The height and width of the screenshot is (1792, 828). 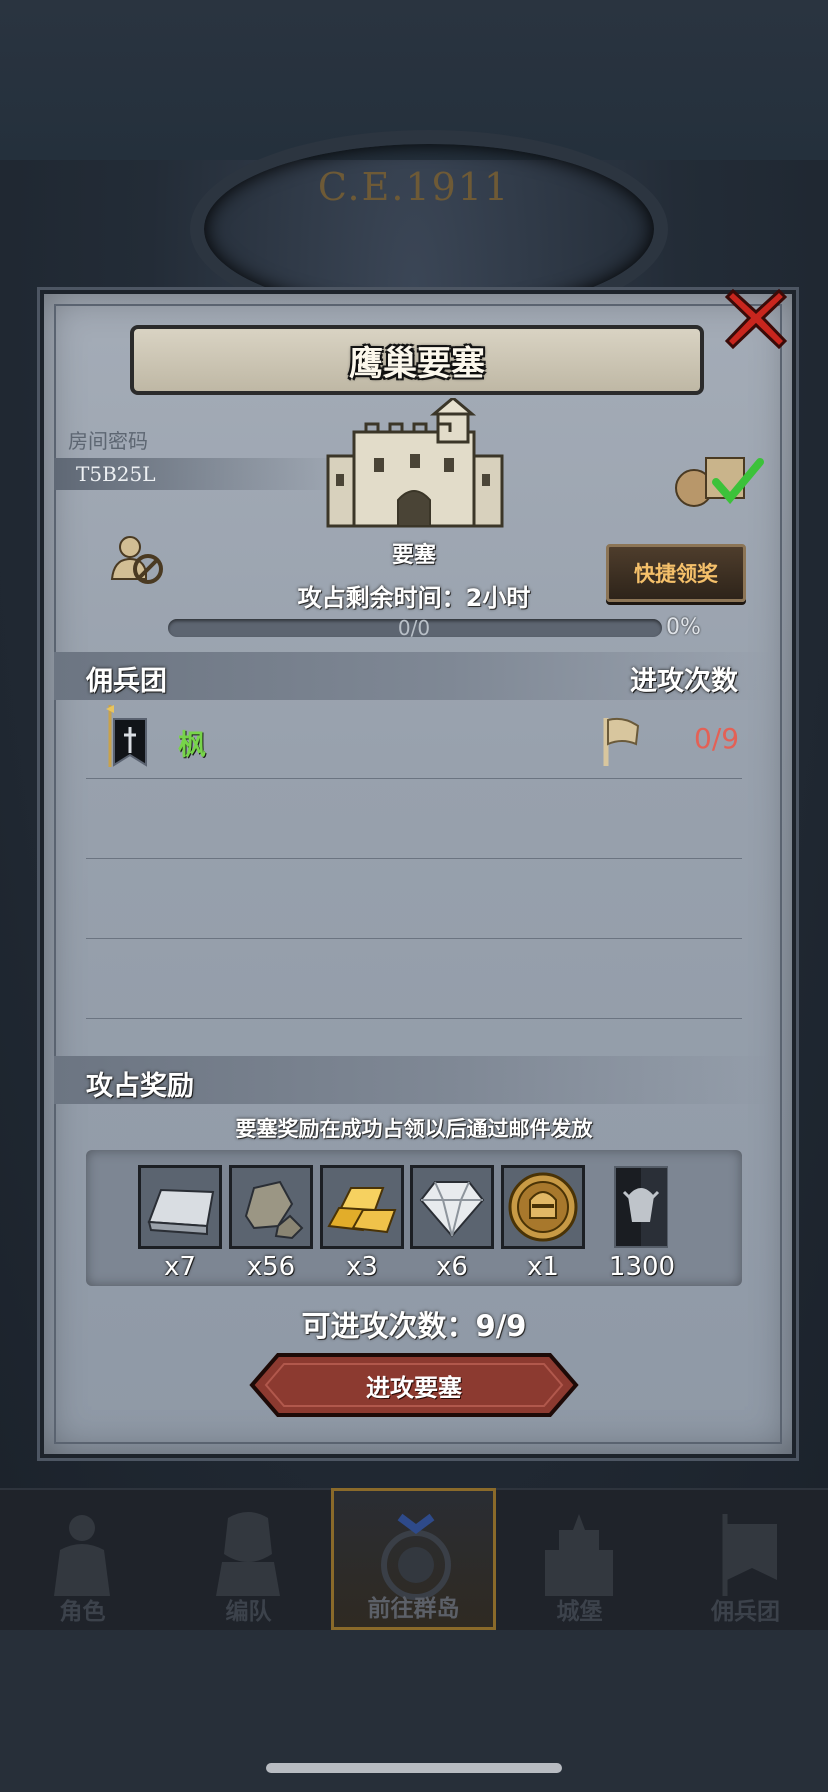 What do you see at coordinates (745, 1612) in the screenshot?
I see `nav-label: 佣兵团` at bounding box center [745, 1612].